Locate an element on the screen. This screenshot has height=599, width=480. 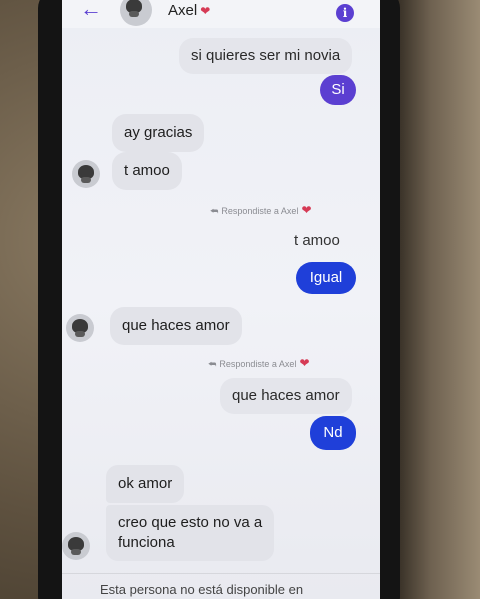
arrow-left-icon: ← is located at coordinates (91, 10).